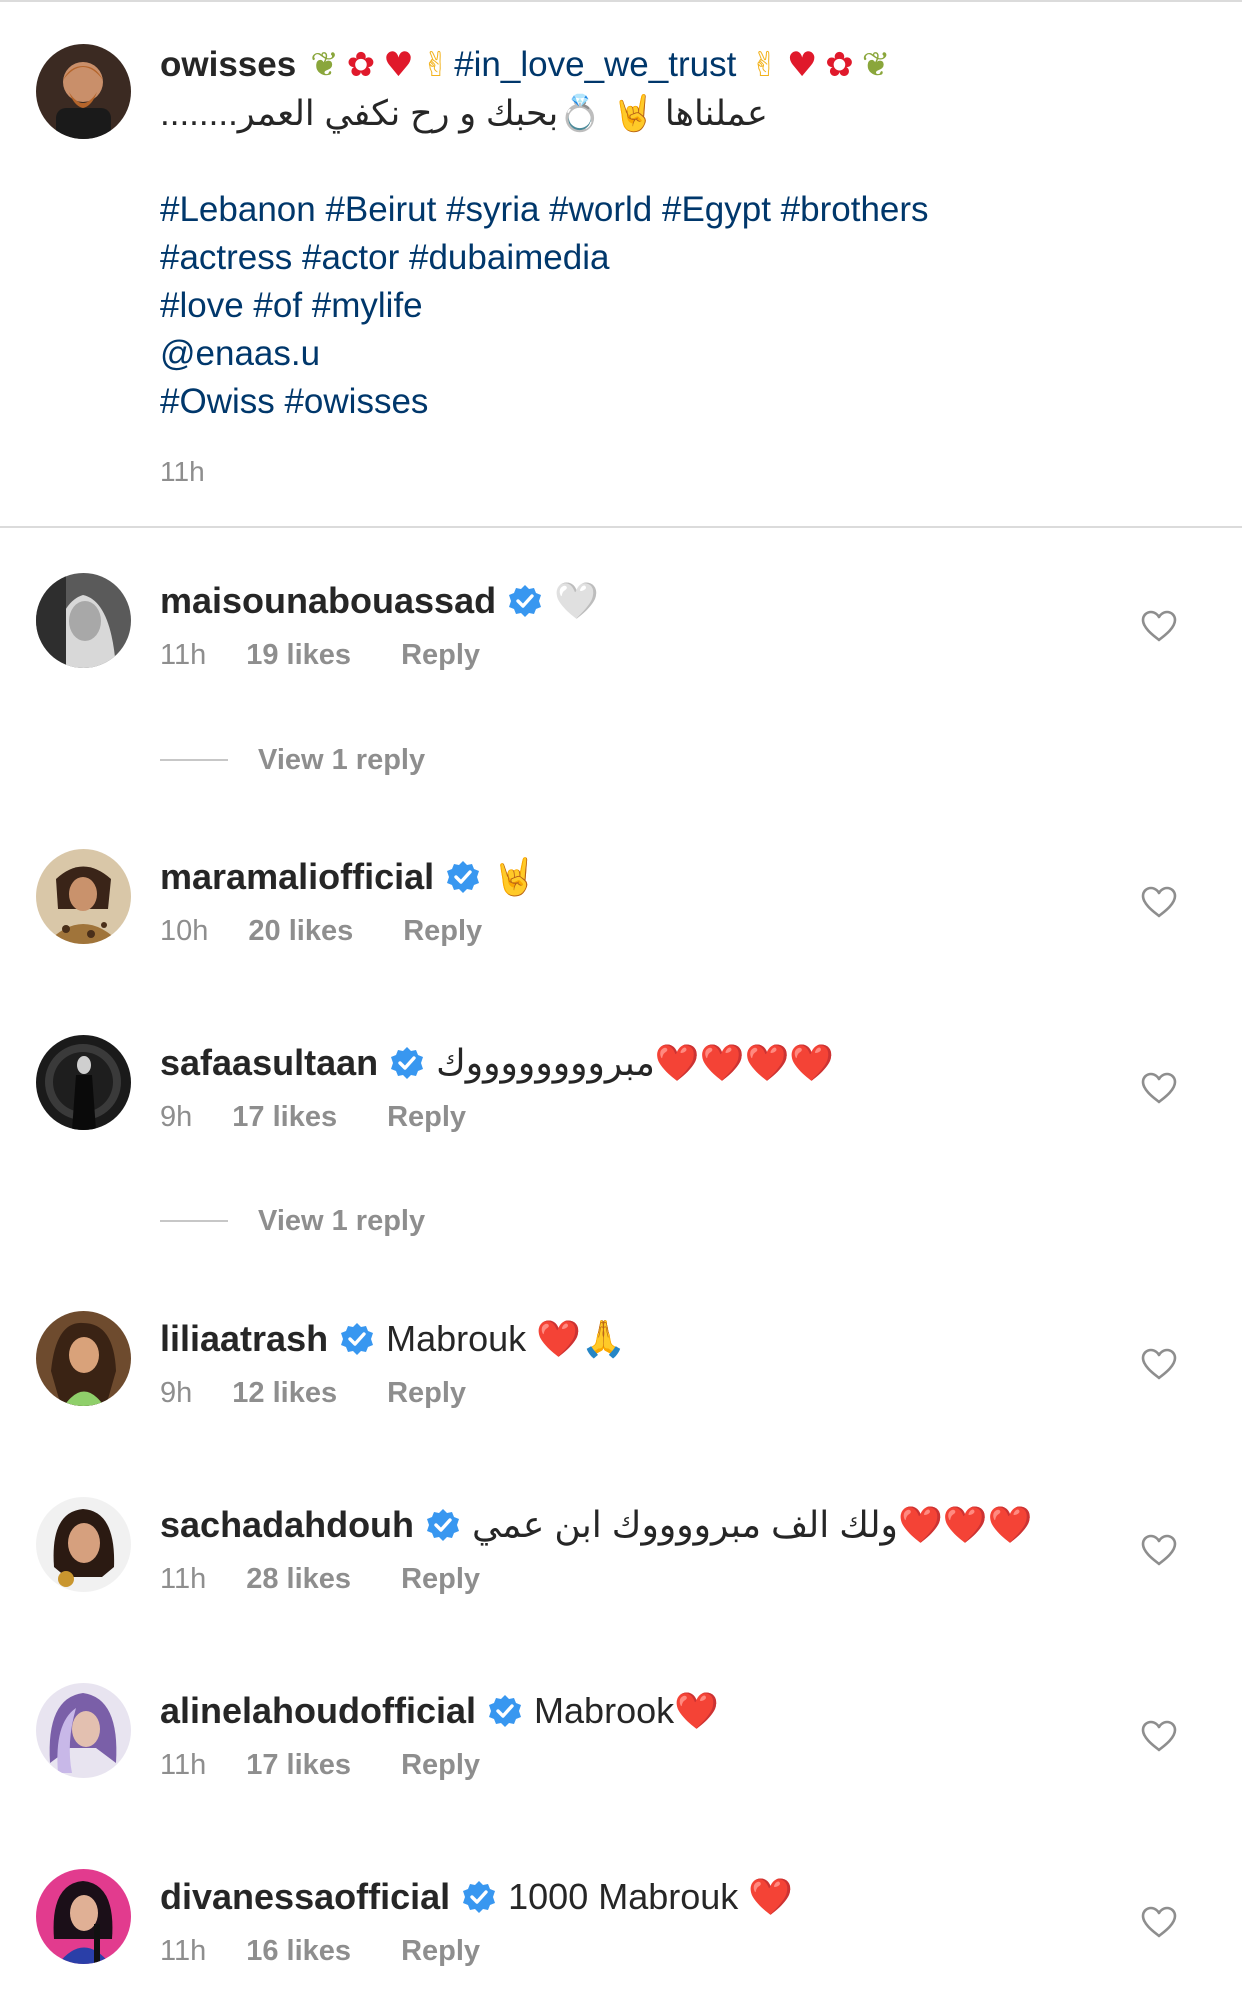 The width and height of the screenshot is (1242, 2009). I want to click on comment-text: ولك الف مبرووووك ابن عمي❤️❤️❤️, so click(752, 1524).